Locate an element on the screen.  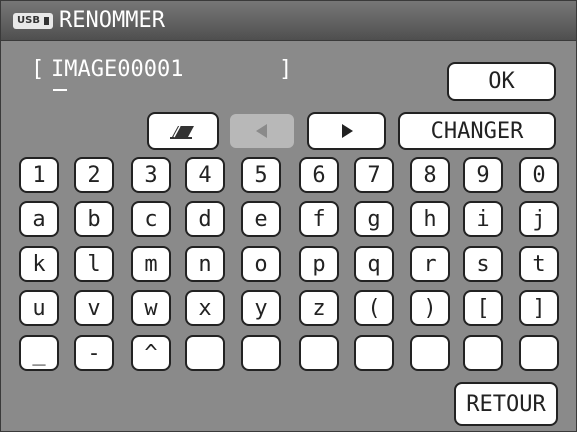
filename-value: IMAGE00001 is located at coordinates (117, 69).